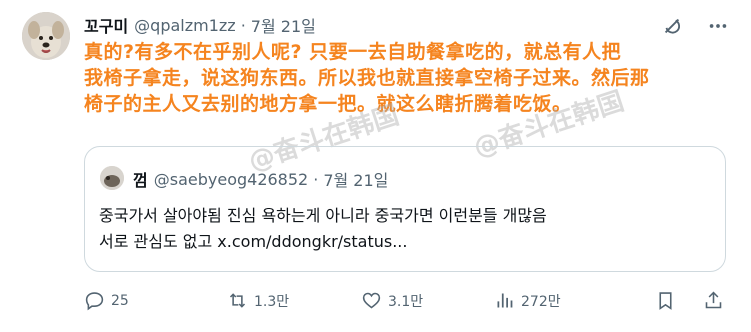 The image size is (751, 332). Describe the element at coordinates (672, 26) in the screenshot. I see `grok-icon` at that location.